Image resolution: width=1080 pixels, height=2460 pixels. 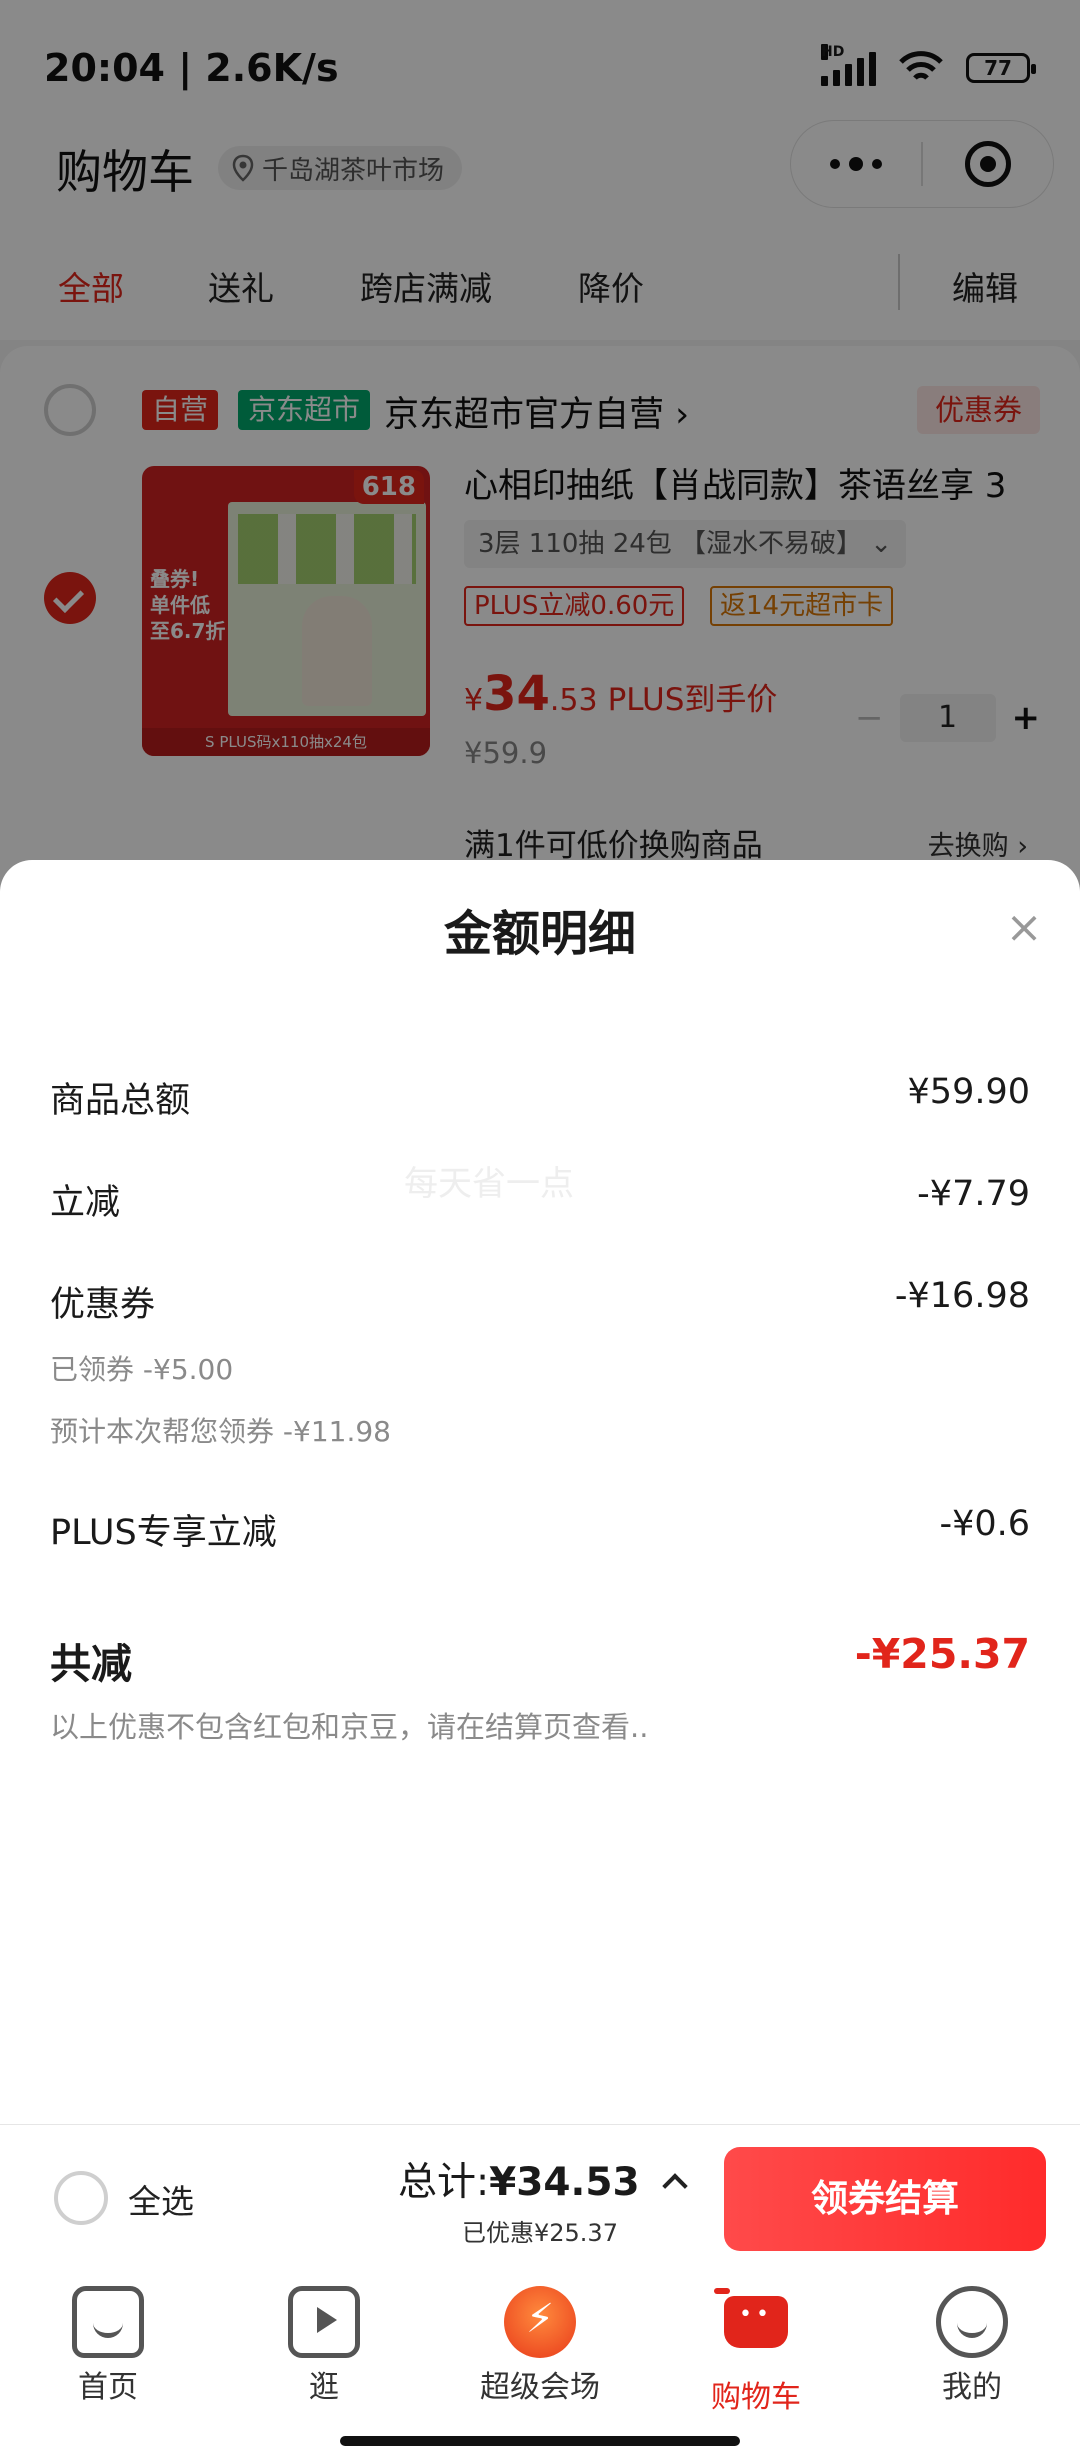 I want to click on super-venue-icon, so click(x=540, y=2322).